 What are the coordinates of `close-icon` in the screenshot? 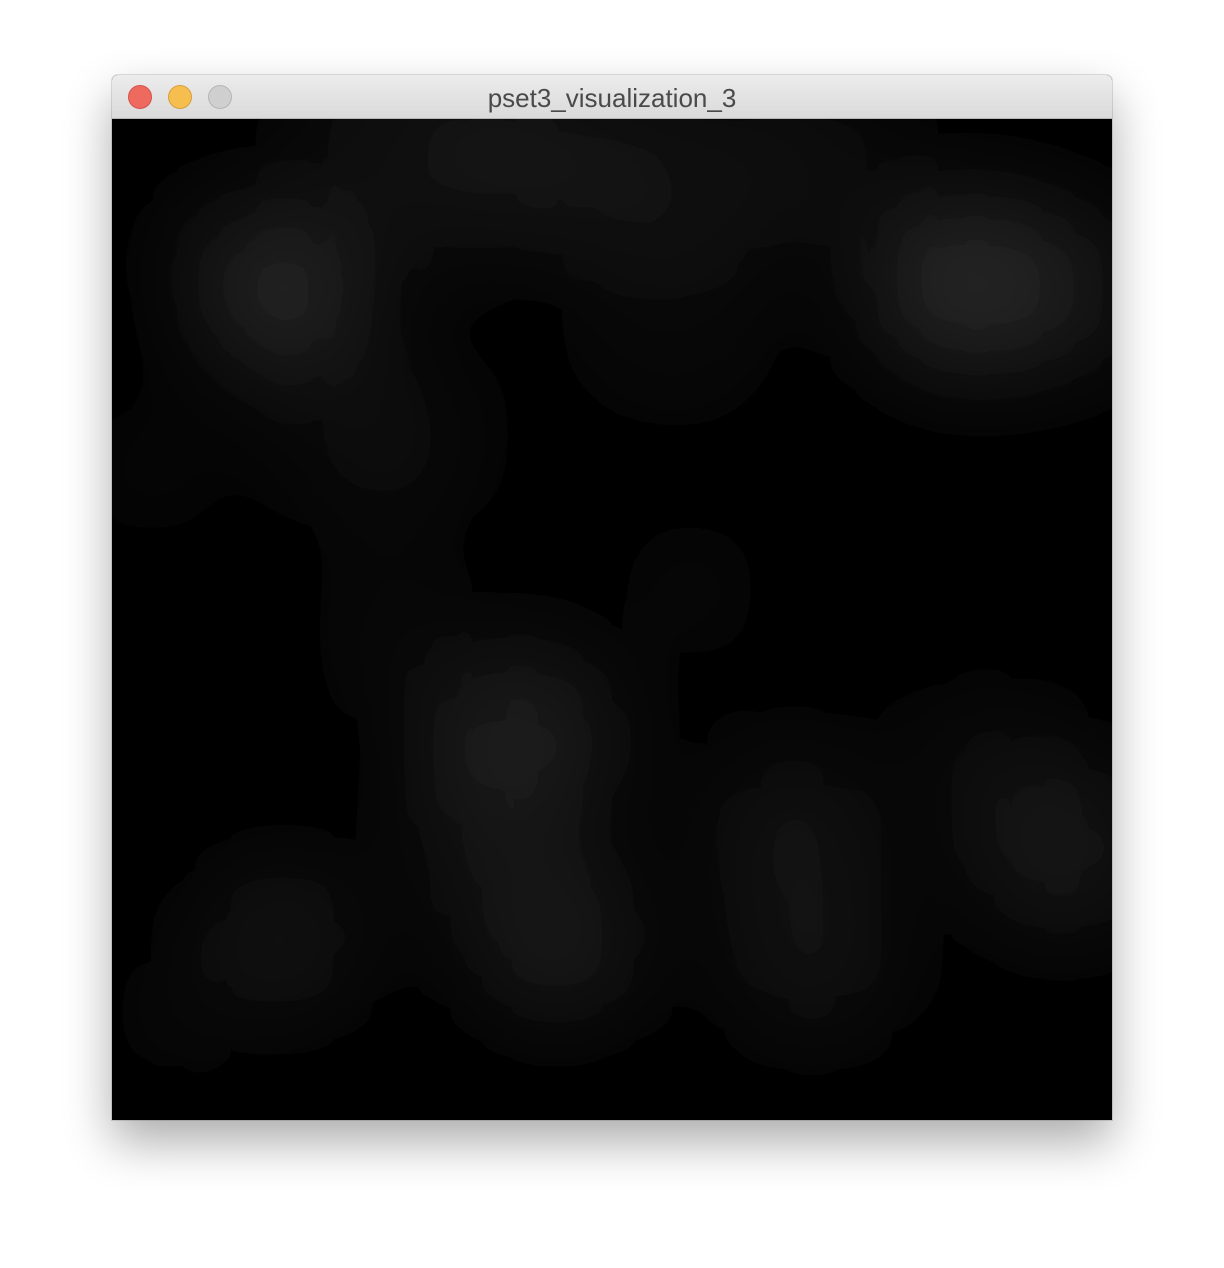 It's located at (140, 97).